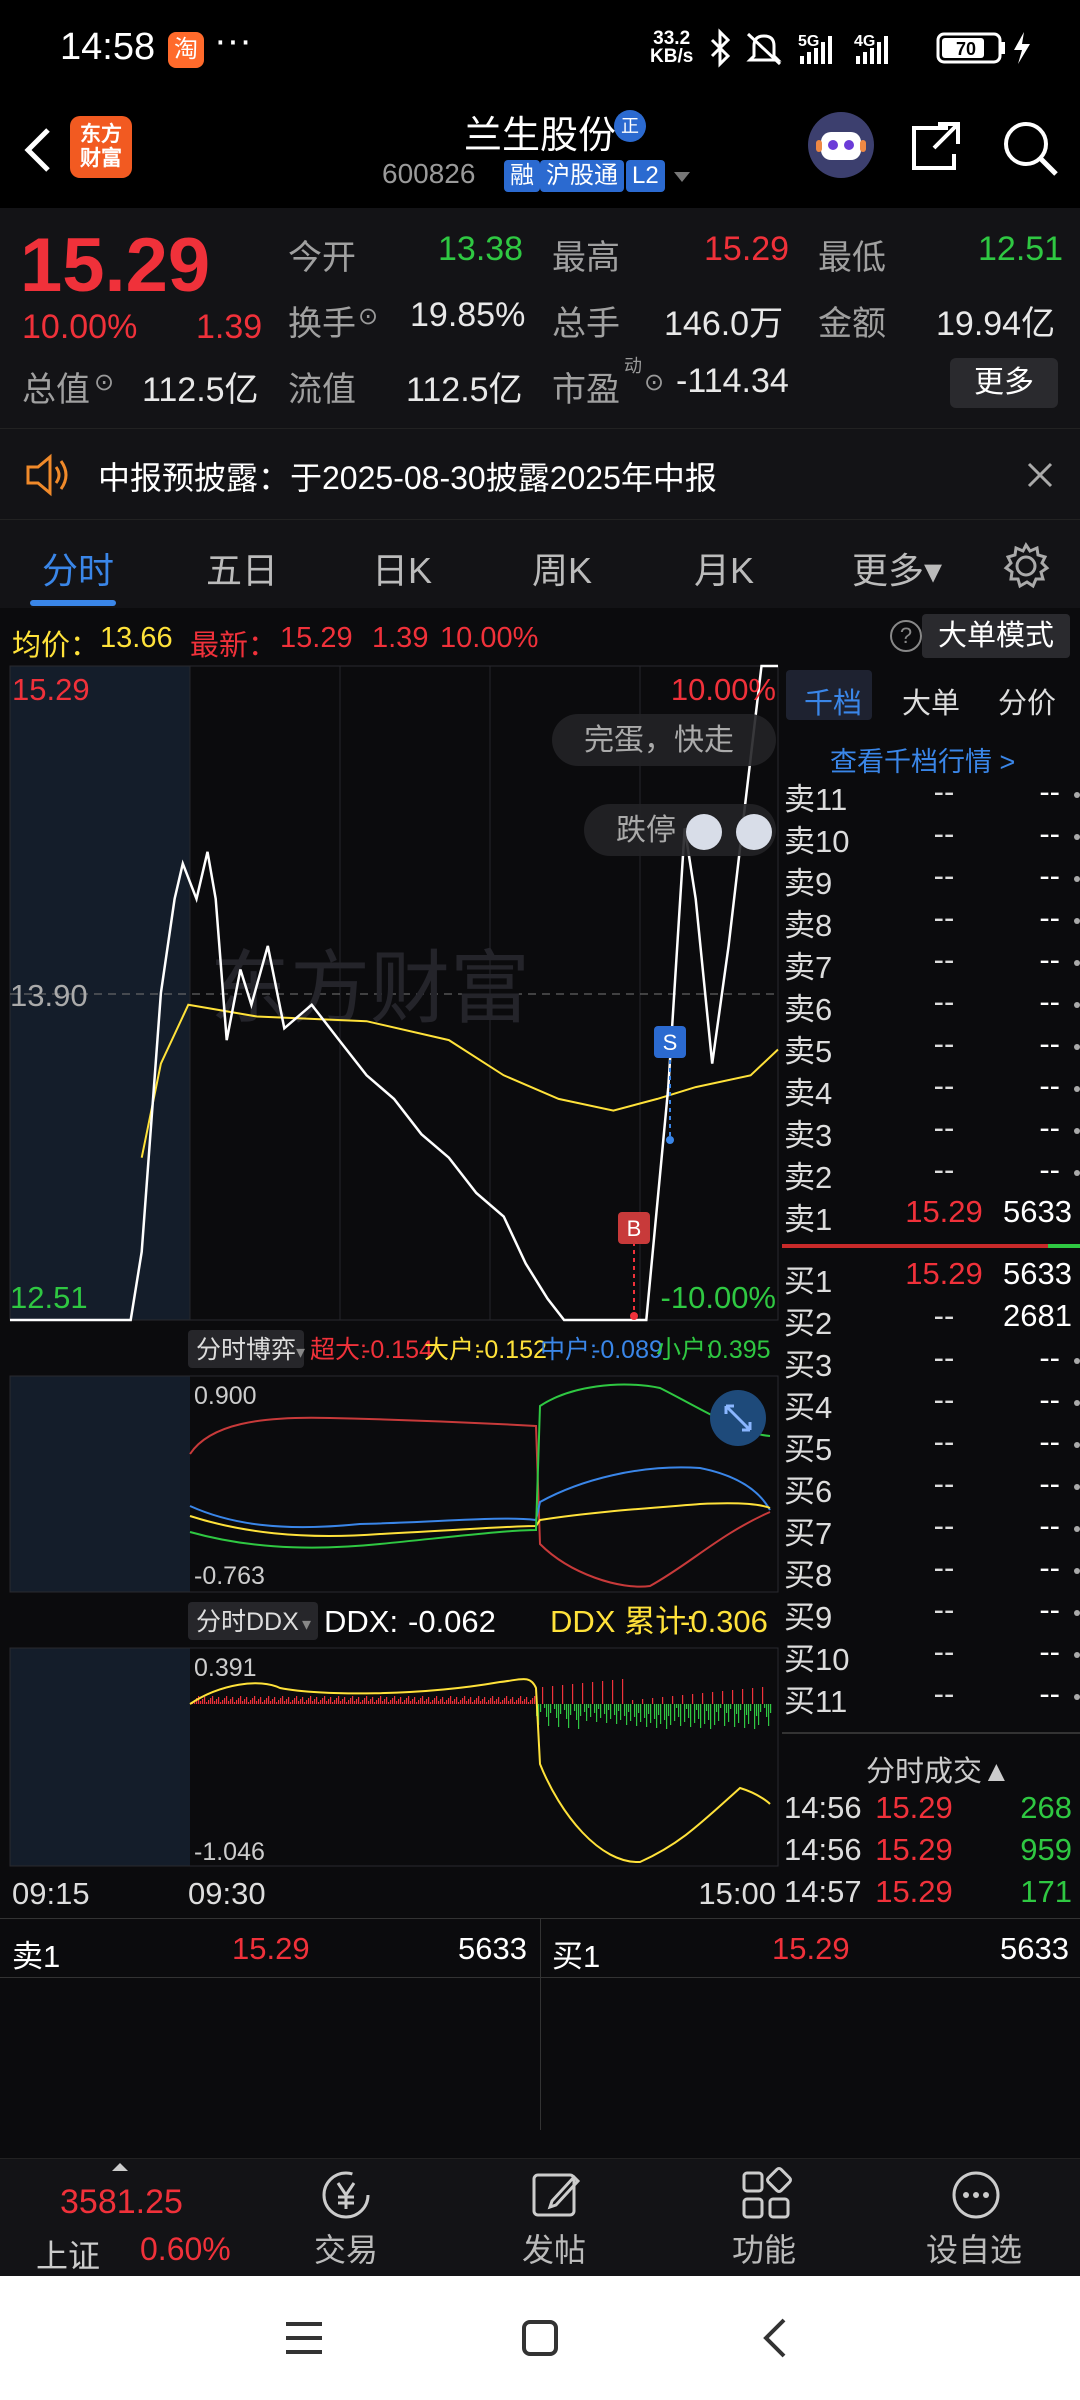  What do you see at coordinates (833, 701) in the screenshot?
I see `tab-thousand-level: 千档` at bounding box center [833, 701].